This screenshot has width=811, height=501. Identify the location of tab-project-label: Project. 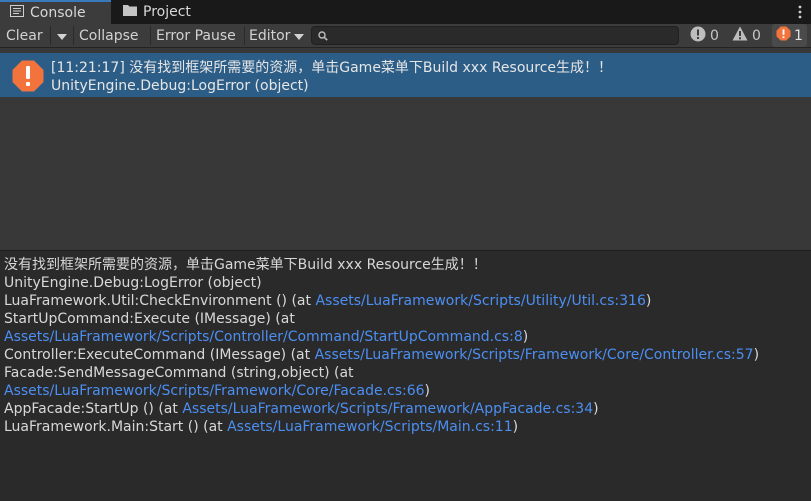
(167, 12).